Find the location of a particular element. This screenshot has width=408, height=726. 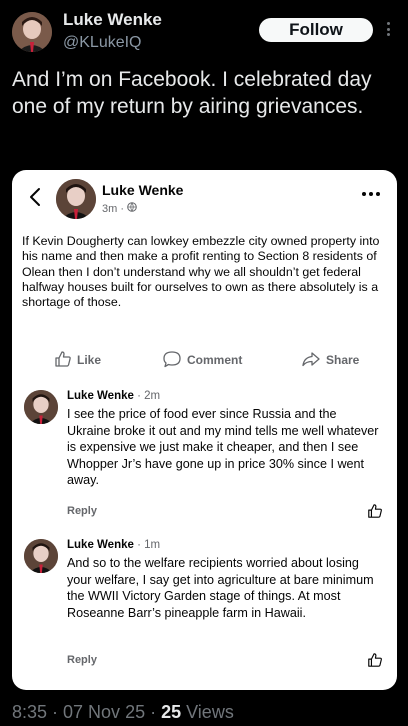

post-time: 3m · is located at coordinates (113, 208).